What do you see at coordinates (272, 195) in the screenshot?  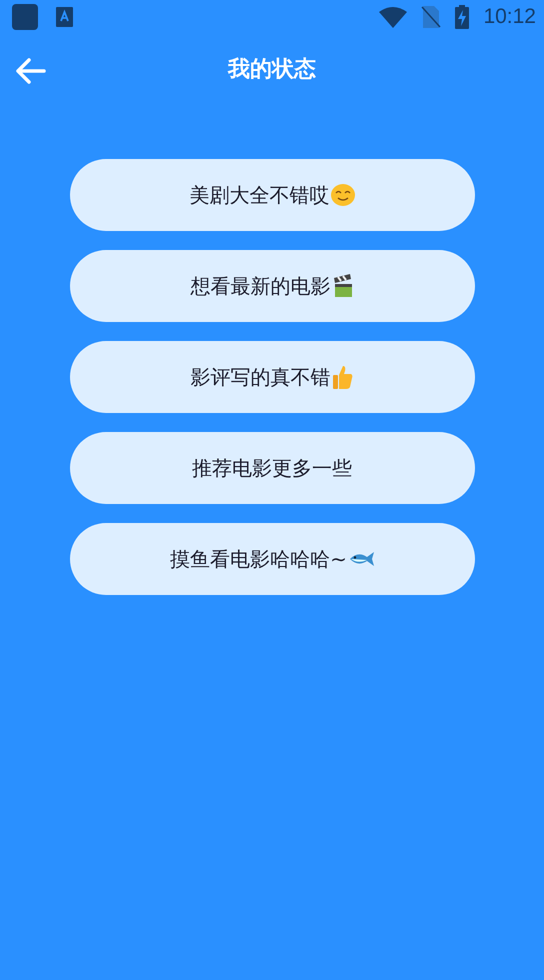 I see `status-option: 美剧大全不错哎` at bounding box center [272, 195].